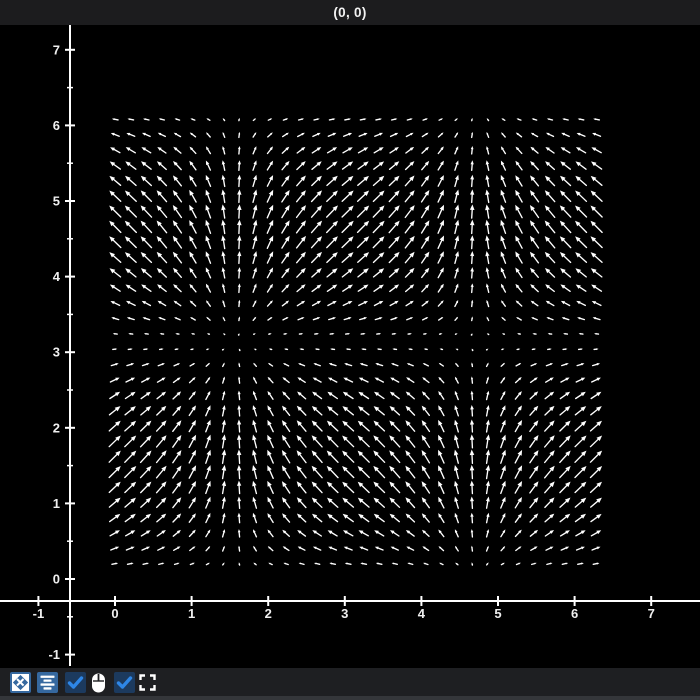 The height and width of the screenshot is (700, 700). I want to click on fit-view-button, so click(20, 682).